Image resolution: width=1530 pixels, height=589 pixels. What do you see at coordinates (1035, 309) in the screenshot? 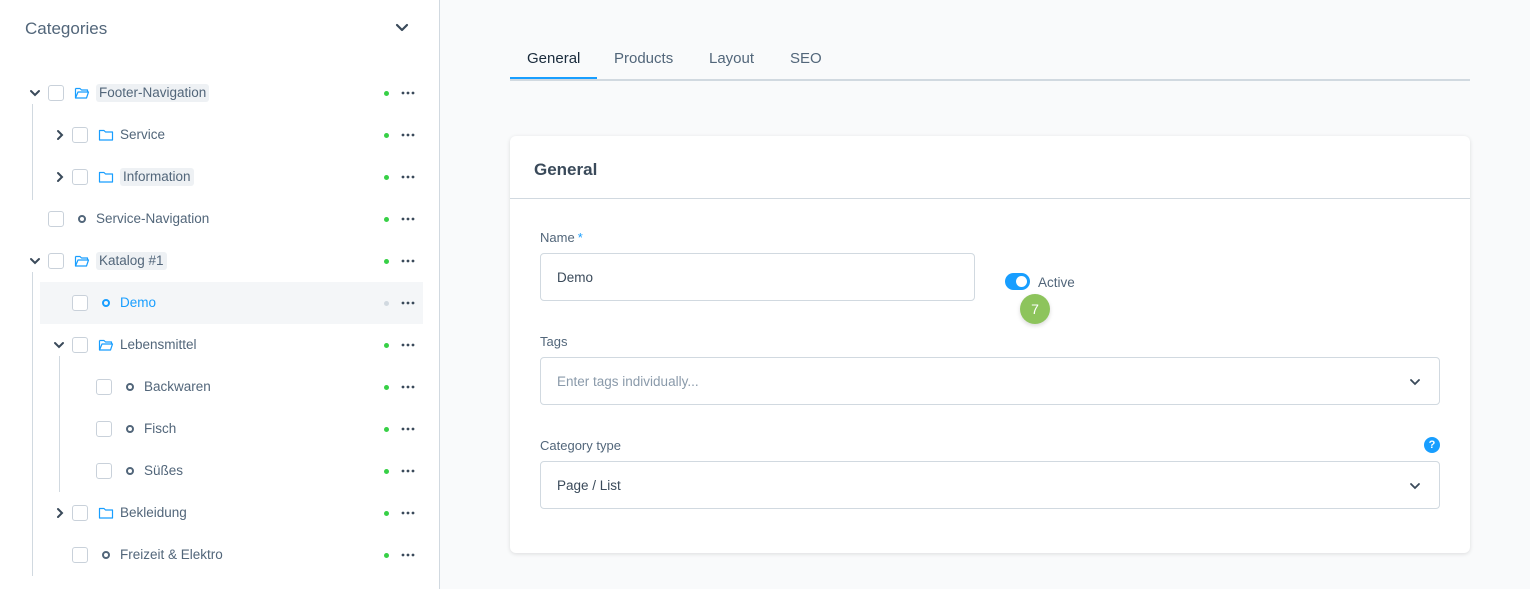
I see `step-badge: 7` at bounding box center [1035, 309].